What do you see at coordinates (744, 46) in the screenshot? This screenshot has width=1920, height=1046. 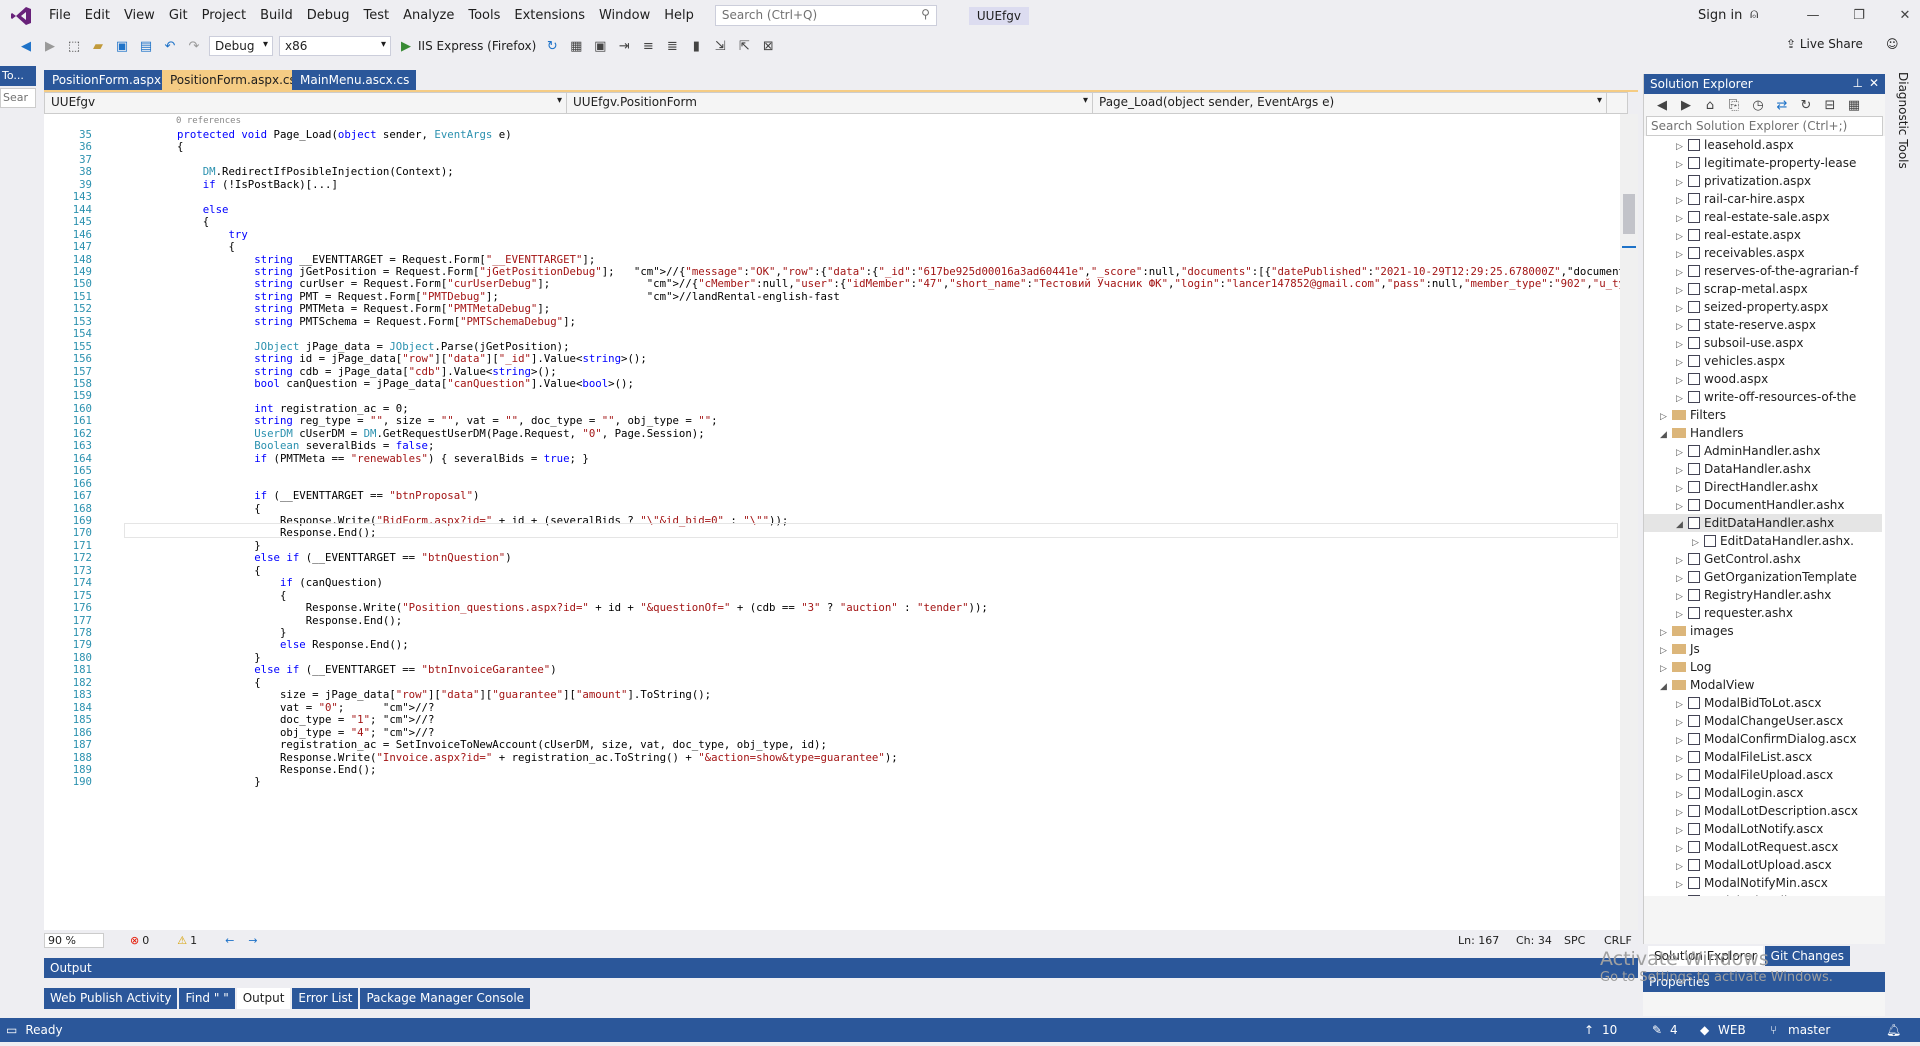 I see `prev-bookmark-icon: ⇱` at bounding box center [744, 46].